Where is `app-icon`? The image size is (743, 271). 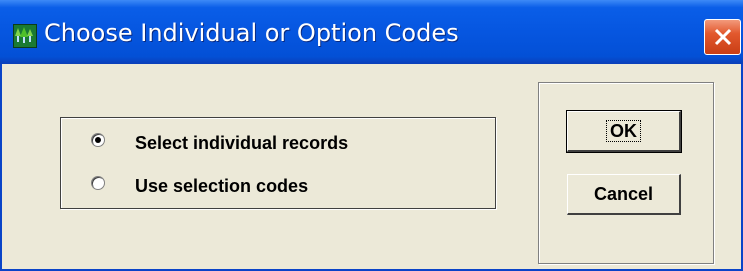
app-icon is located at coordinates (25, 36).